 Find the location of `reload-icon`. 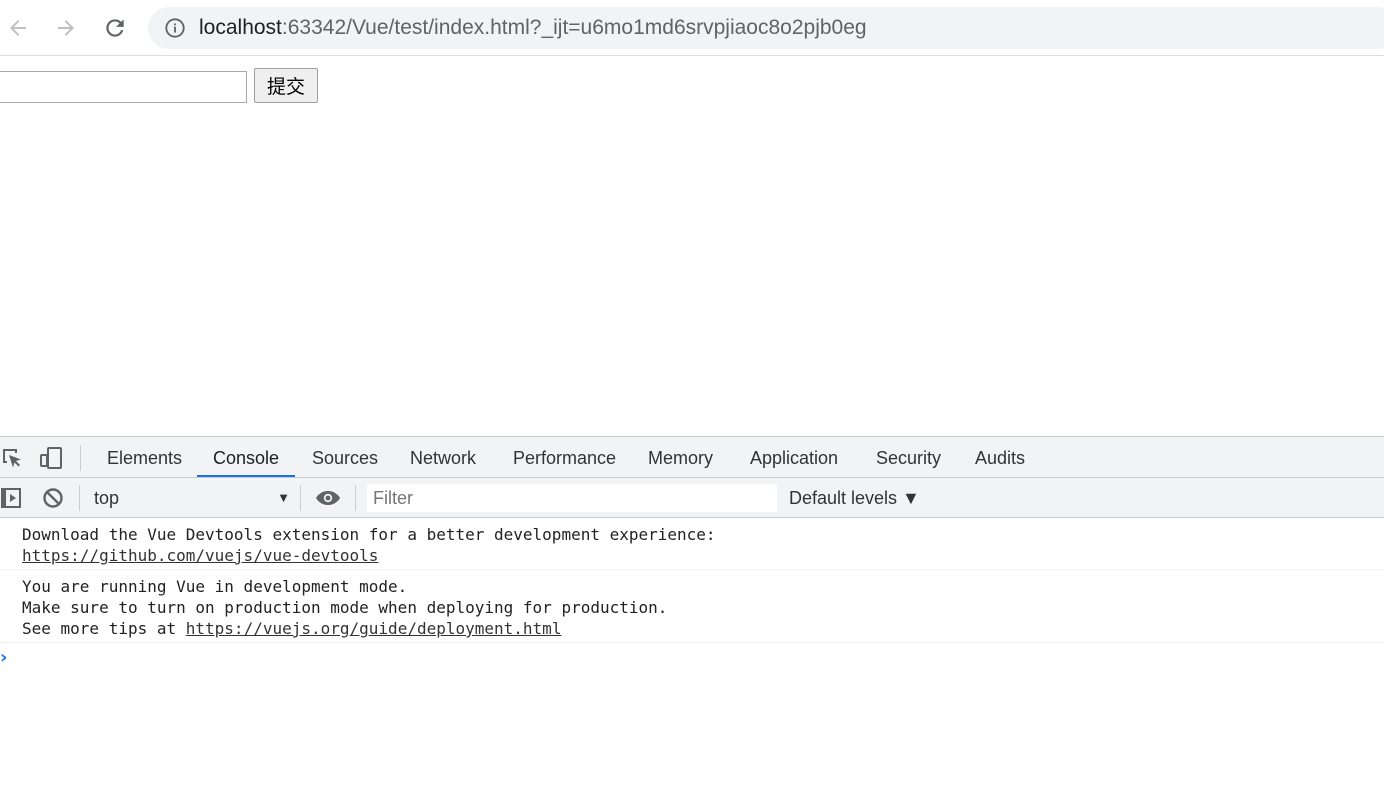

reload-icon is located at coordinates (115, 28).